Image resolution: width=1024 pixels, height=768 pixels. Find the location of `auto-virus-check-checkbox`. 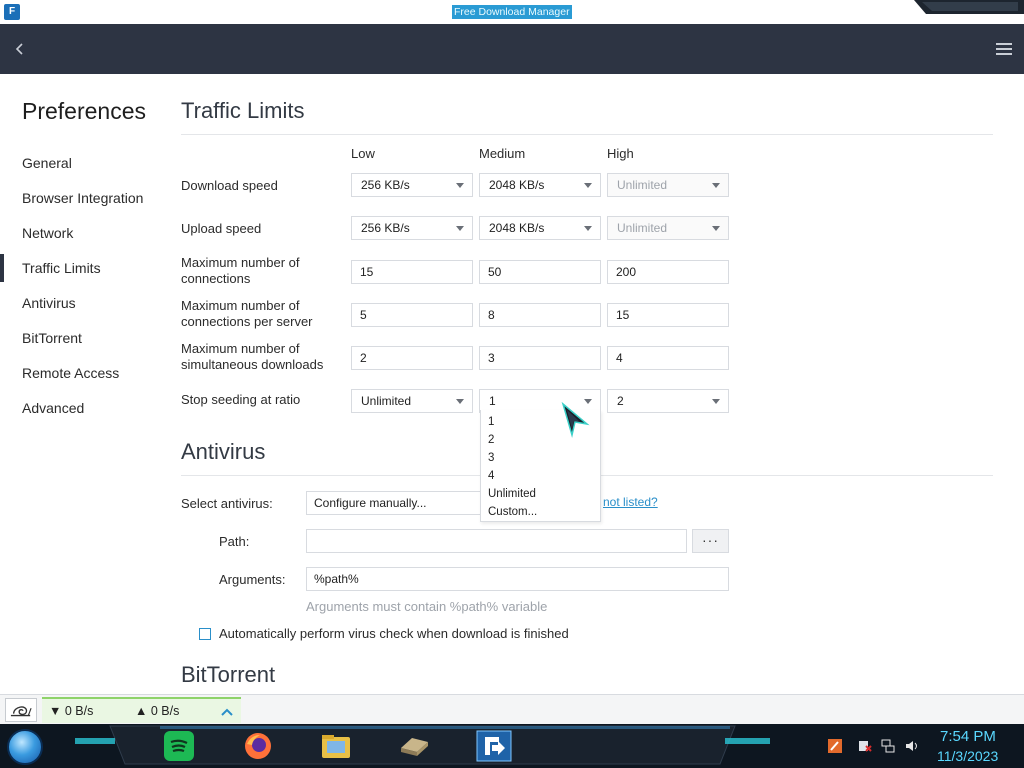

auto-virus-check-checkbox is located at coordinates (205, 634).